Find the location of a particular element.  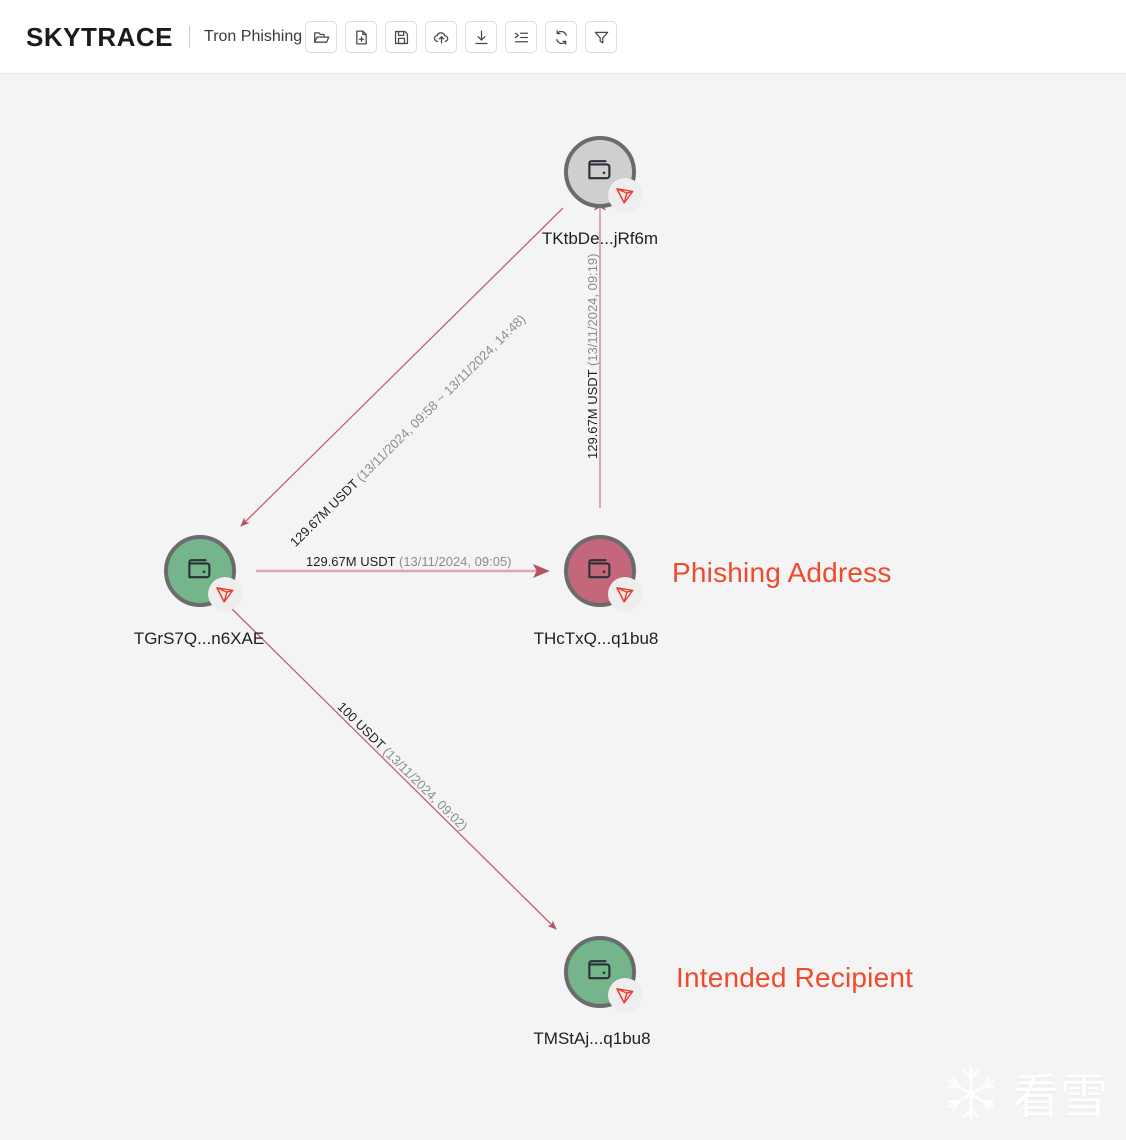

download-button is located at coordinates (481, 37).